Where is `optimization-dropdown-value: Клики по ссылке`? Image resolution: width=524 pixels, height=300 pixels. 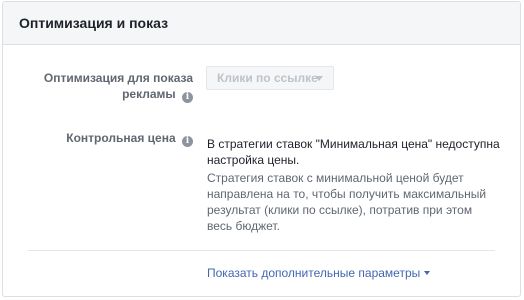
optimization-dropdown-value: Клики по ссылке is located at coordinates (267, 78).